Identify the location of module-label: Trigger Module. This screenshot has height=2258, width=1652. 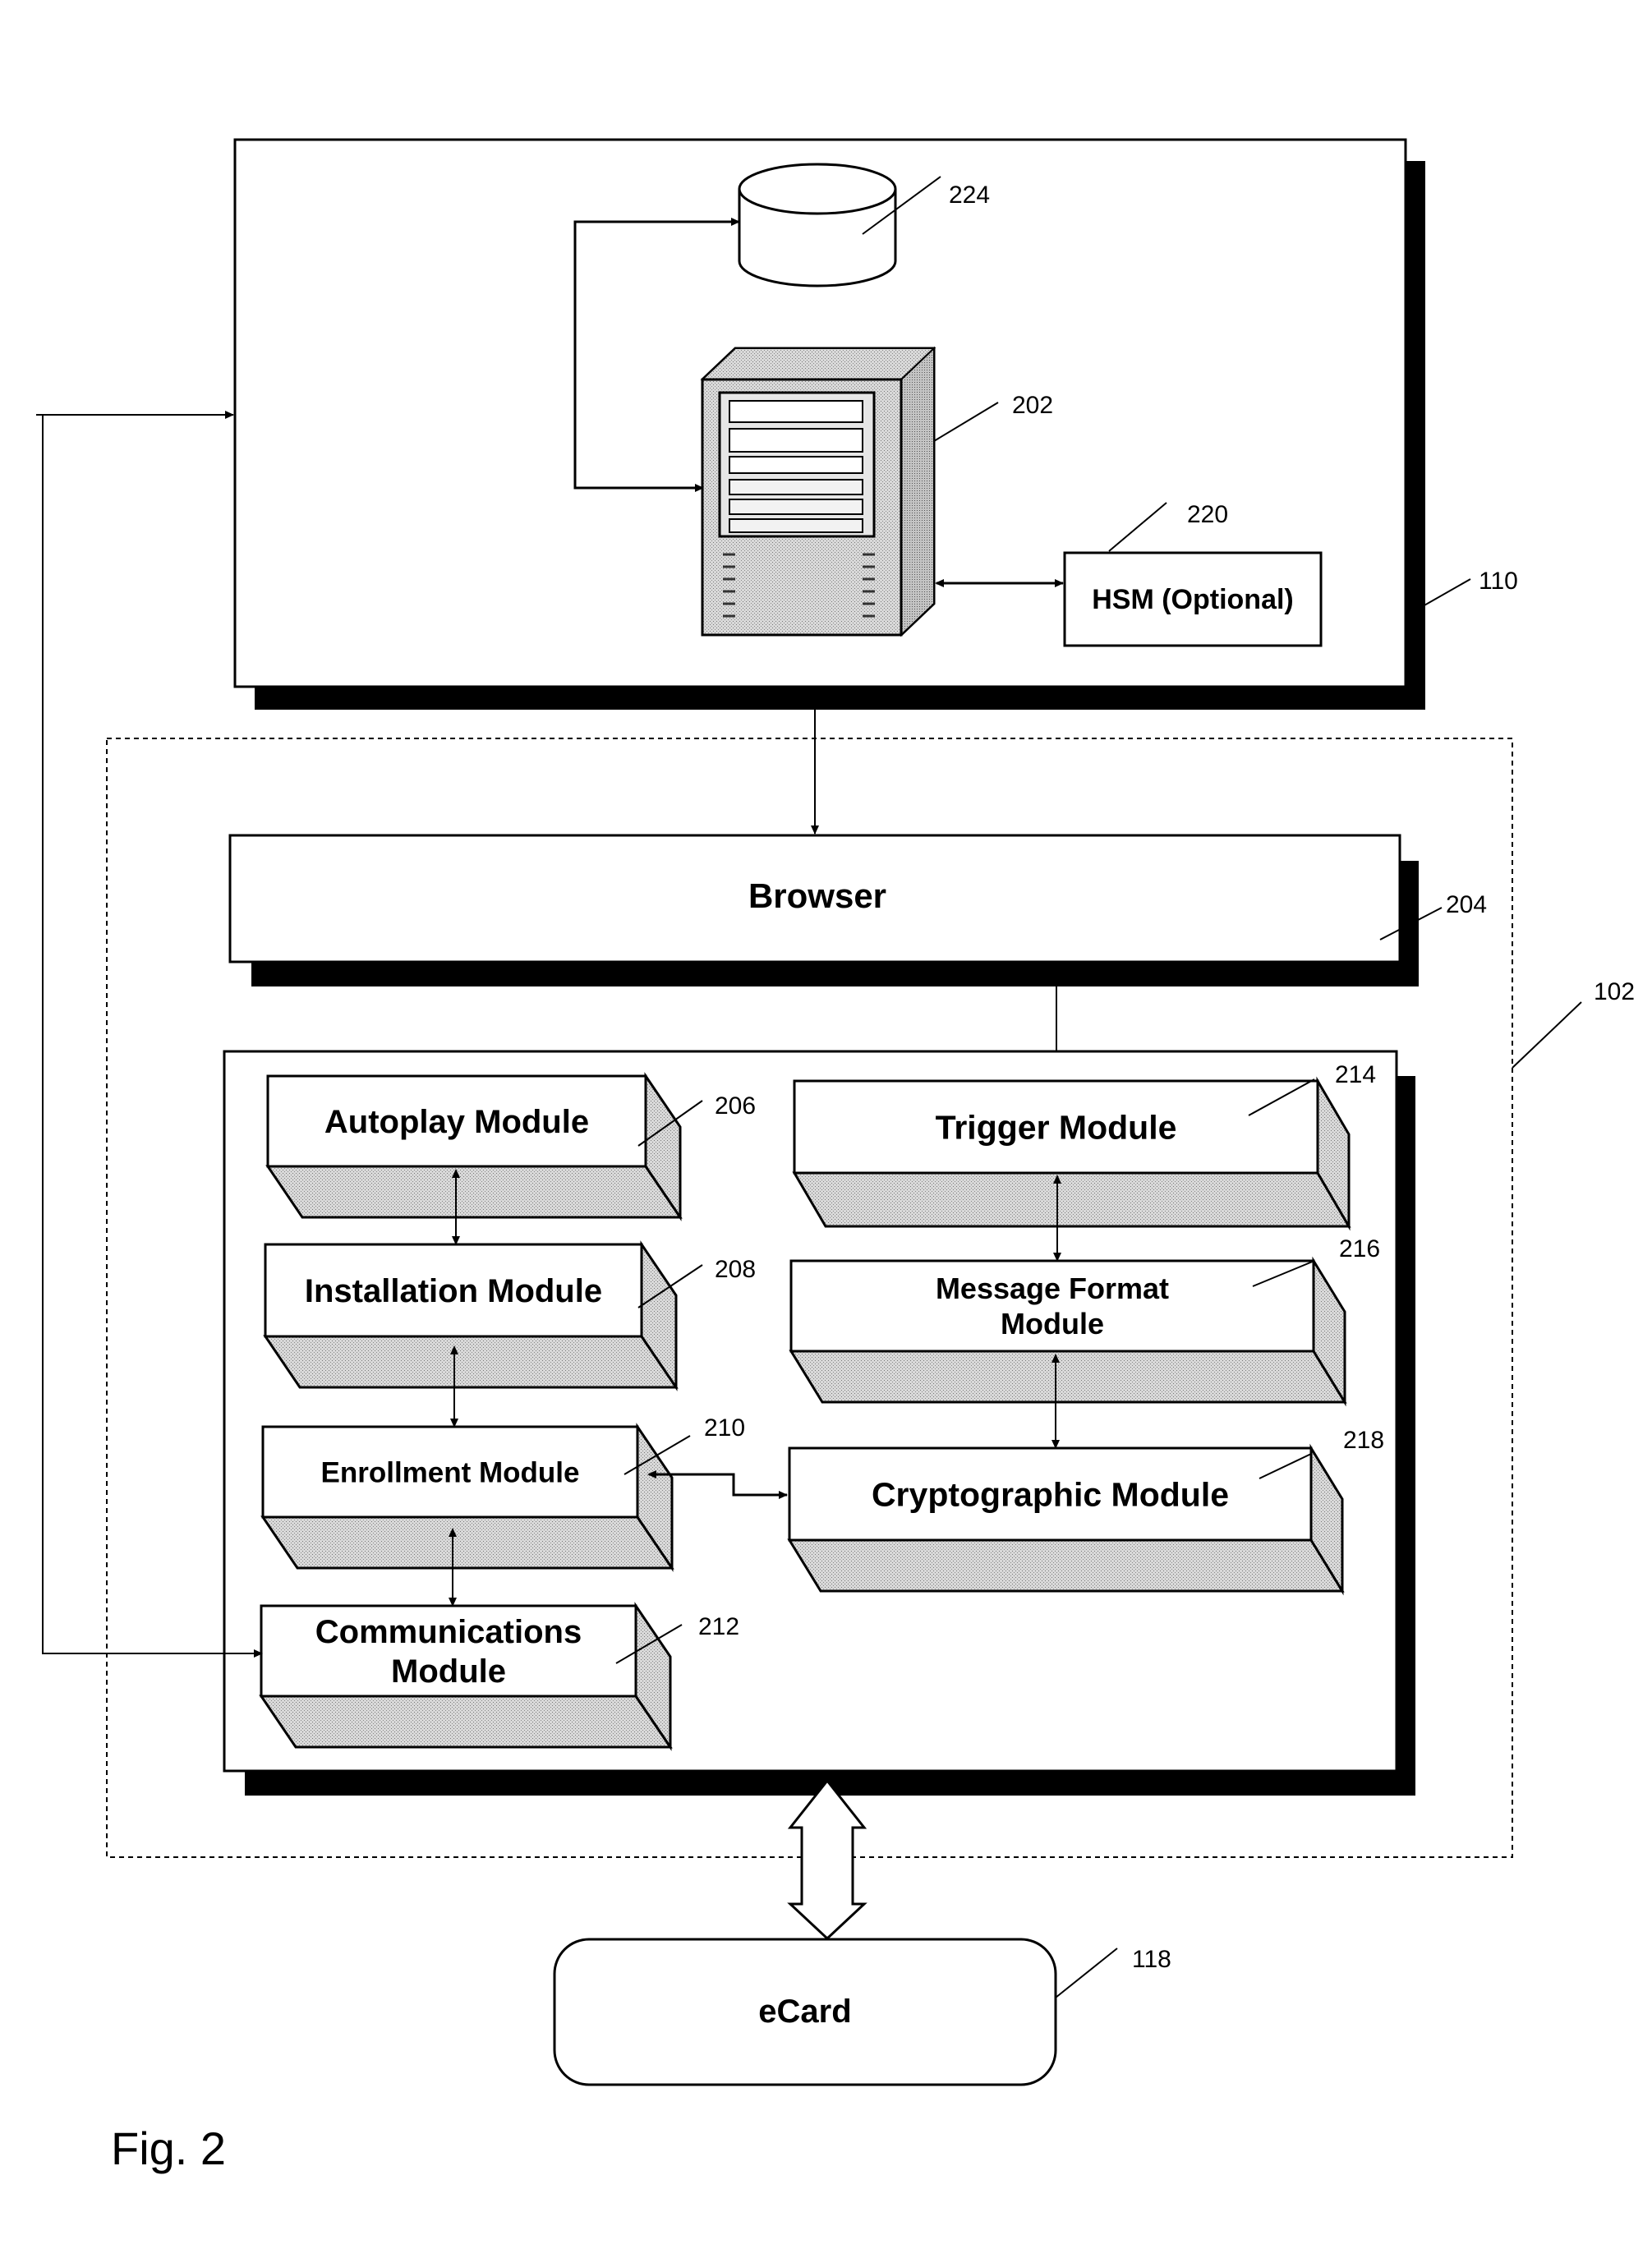
(1056, 1127).